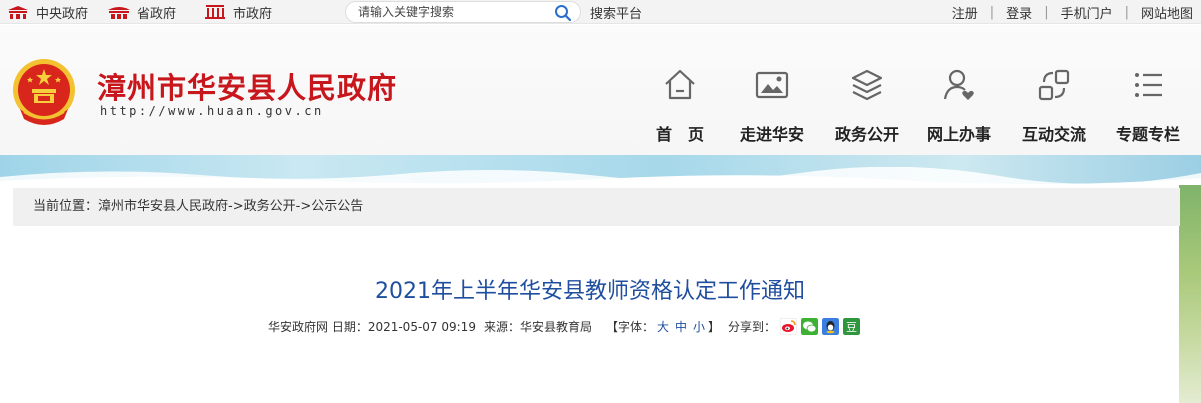 This screenshot has height=403, width=1201. What do you see at coordinates (163, 206) in the screenshot?
I see `breadcrumb-item-home: 漳州市华安县人民政府` at bounding box center [163, 206].